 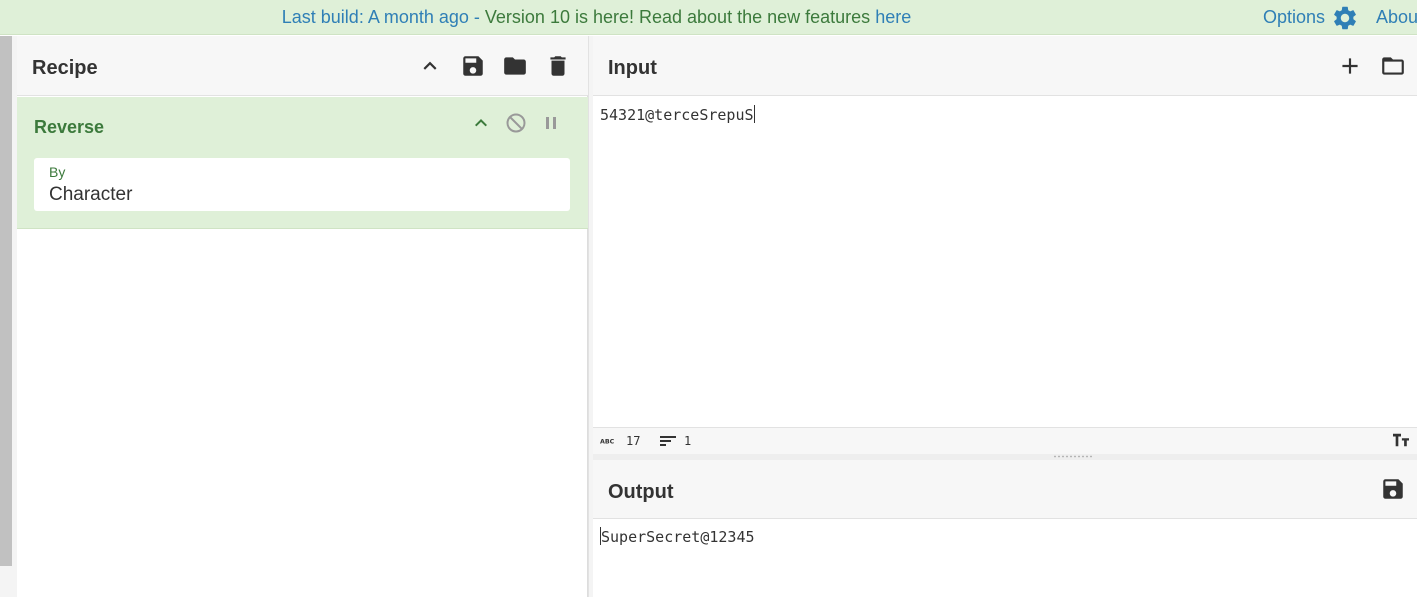 What do you see at coordinates (1005, 528) in the screenshot?
I see `output-panel: Output SuperSecret@12345` at bounding box center [1005, 528].